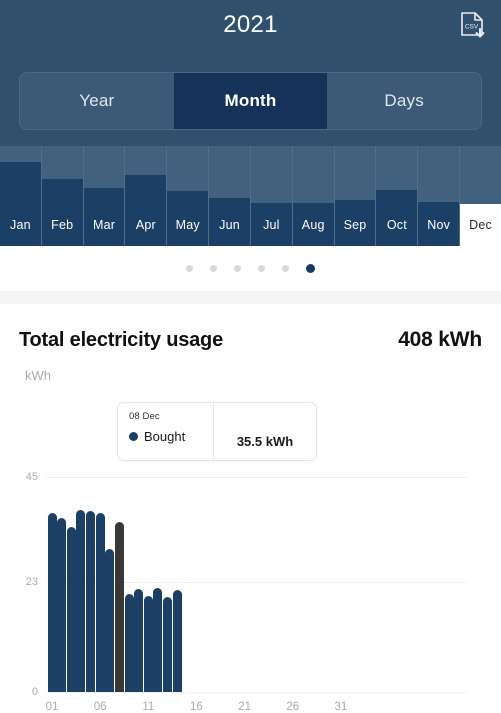  Describe the element at coordinates (250, 297) in the screenshot. I see `section-divider` at that location.